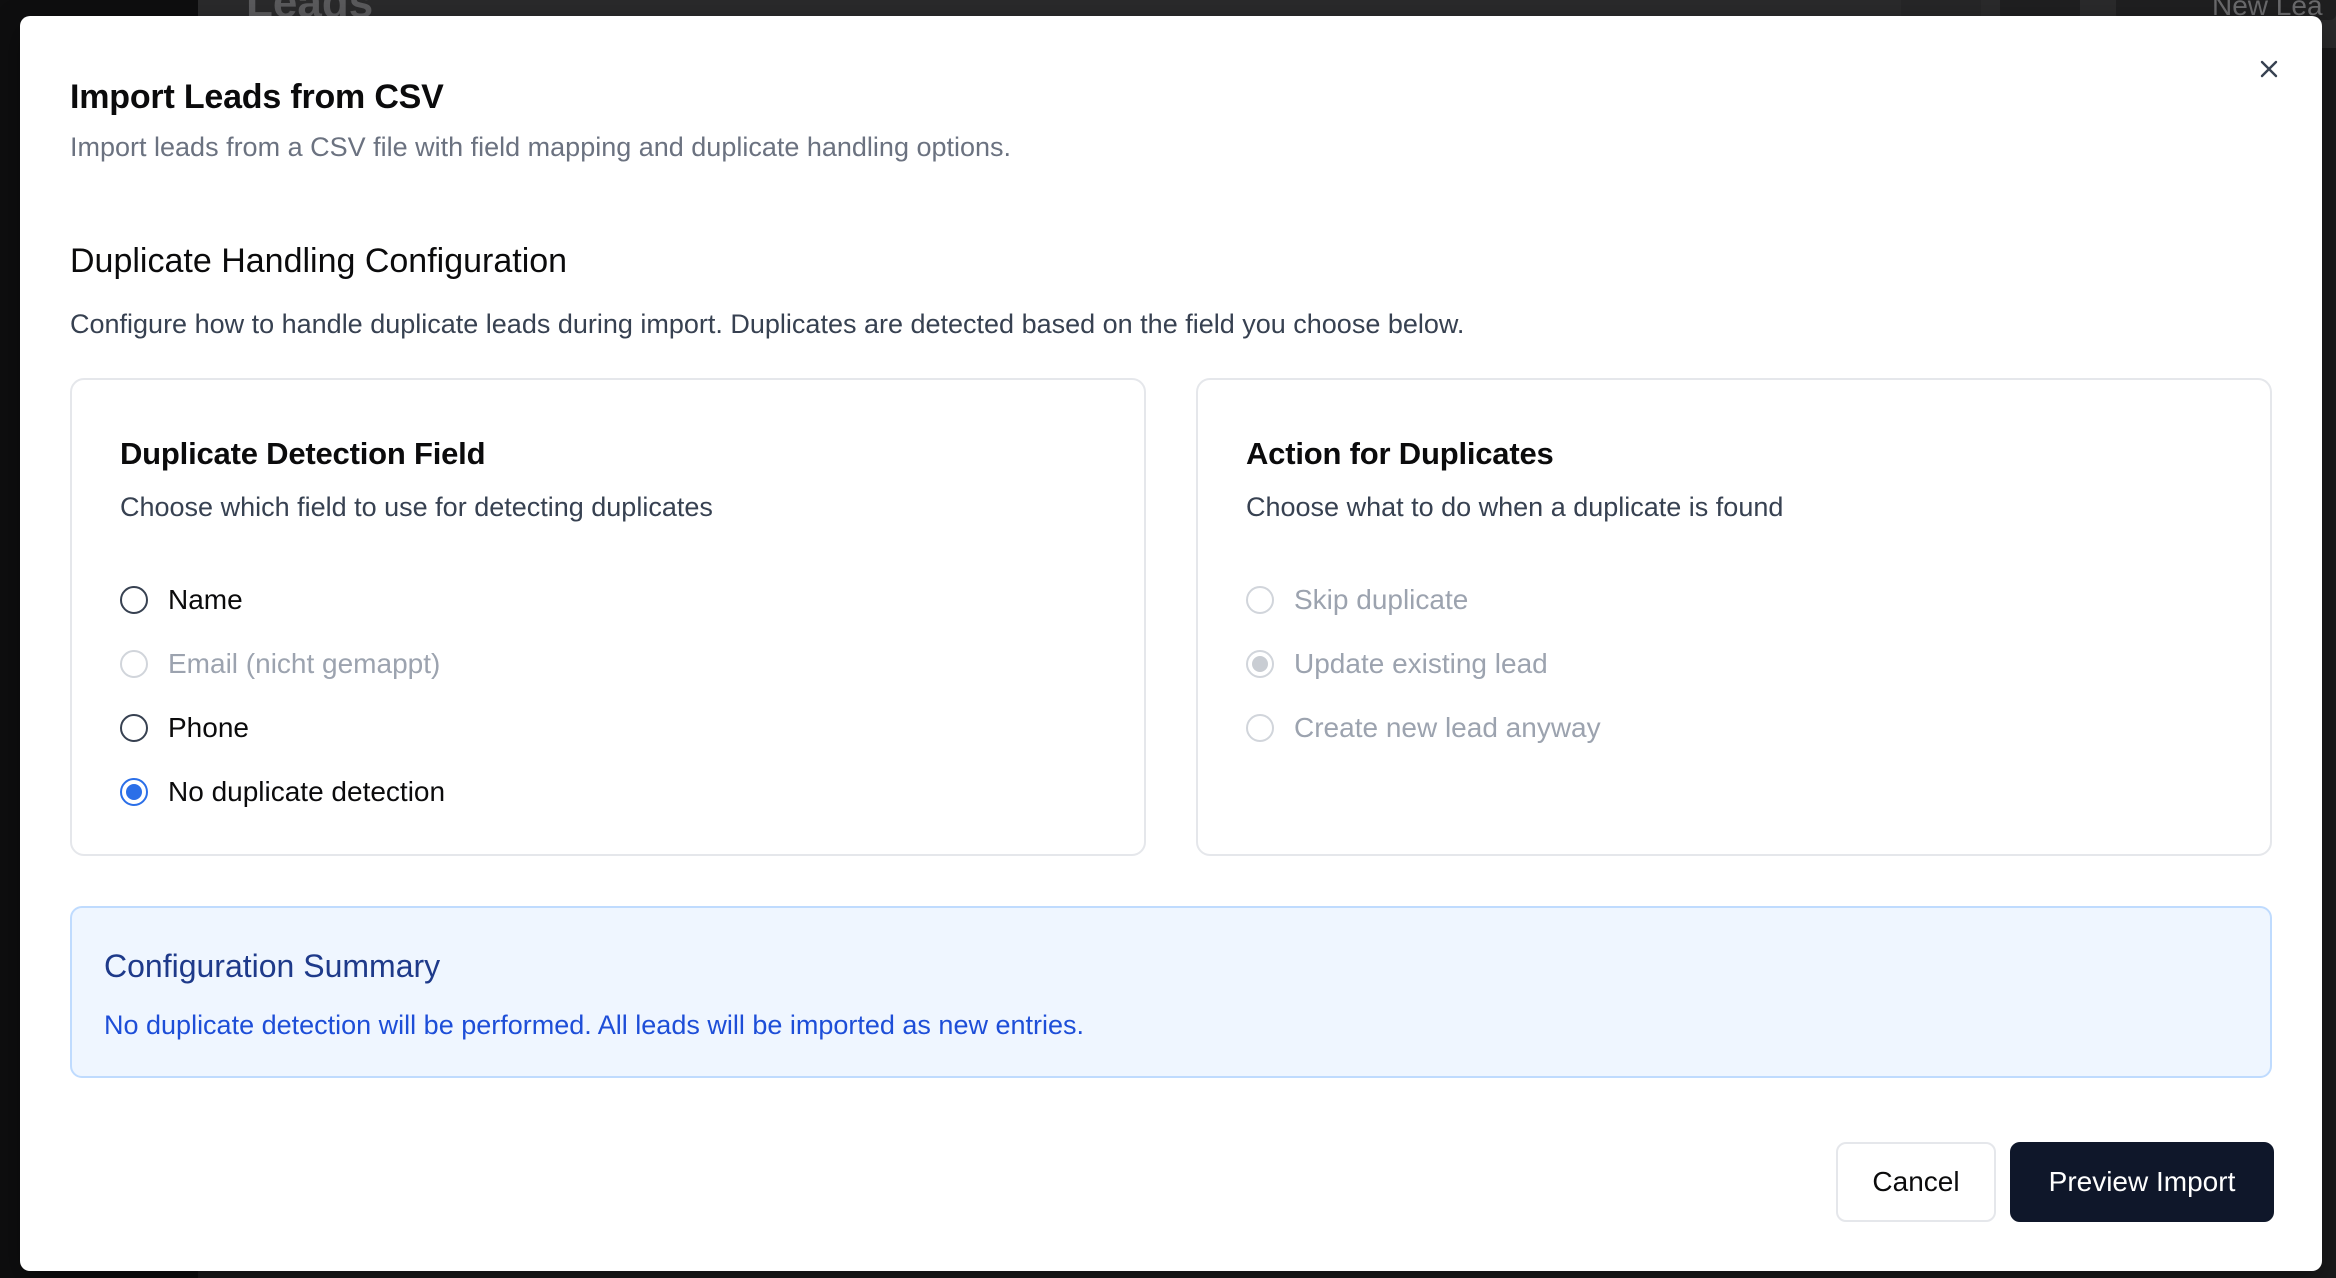 This screenshot has width=2336, height=1278. I want to click on action-option-update: Update existing lead, so click(1397, 664).